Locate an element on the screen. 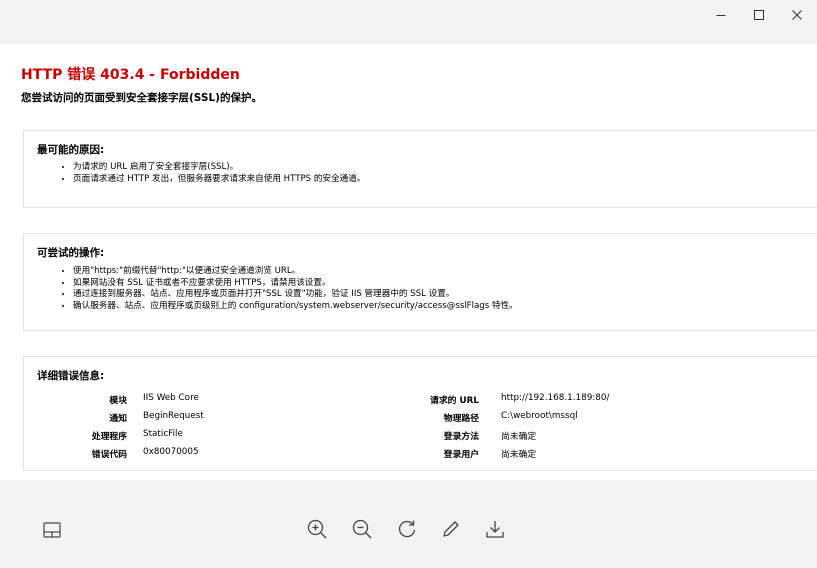 The width and height of the screenshot is (817, 568). panel-toggle-icon is located at coordinates (52, 530).